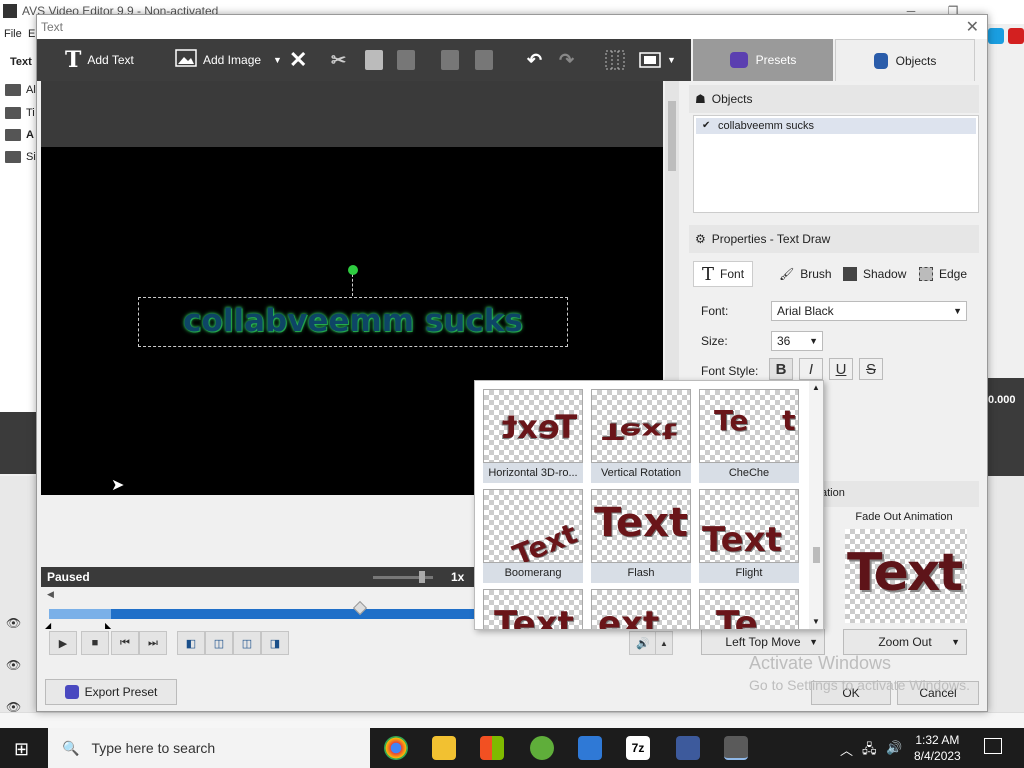 Image resolution: width=1024 pixels, height=768 pixels. I want to click on font-select: Arial Black ▼, so click(869, 311).